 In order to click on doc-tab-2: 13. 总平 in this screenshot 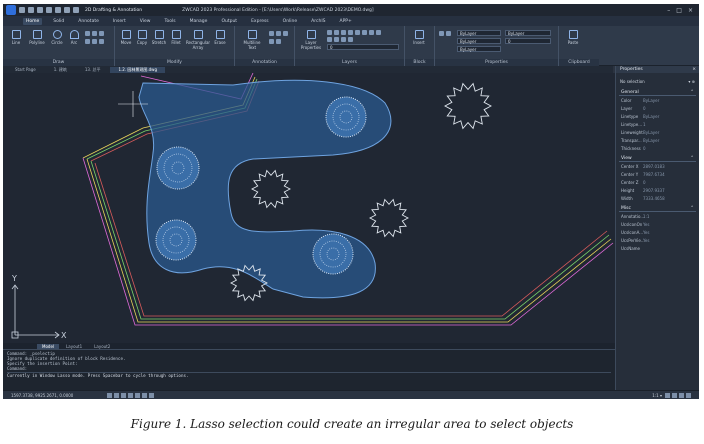, I will do `click(93, 70)`.